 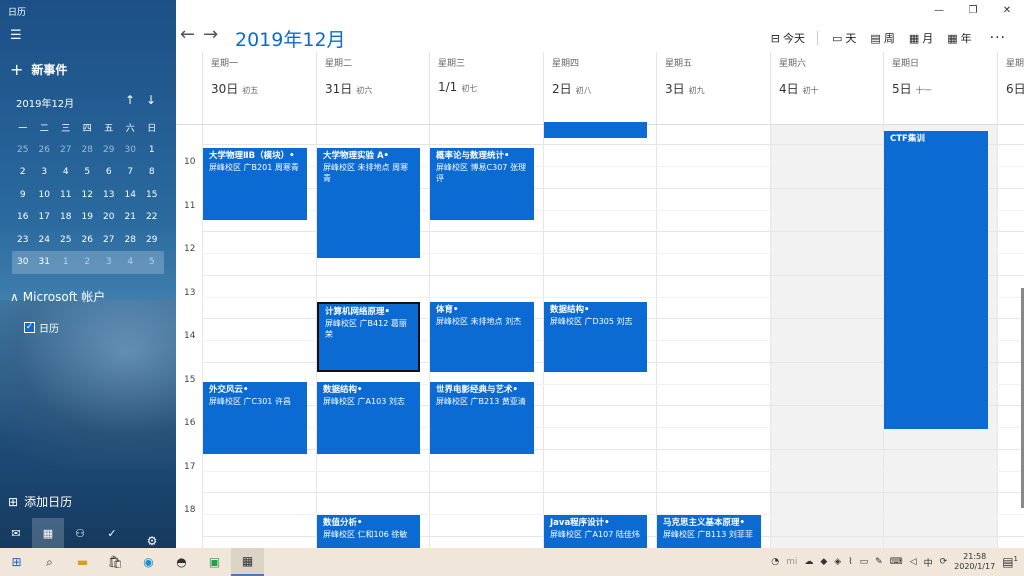 I want to click on day-header: 星期六 4日 初十, so click(x=826, y=88).